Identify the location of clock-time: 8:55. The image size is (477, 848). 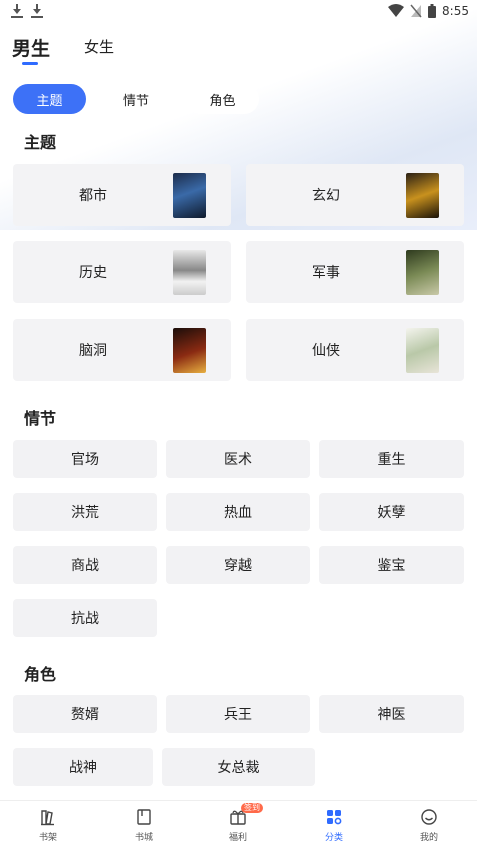
(455, 11).